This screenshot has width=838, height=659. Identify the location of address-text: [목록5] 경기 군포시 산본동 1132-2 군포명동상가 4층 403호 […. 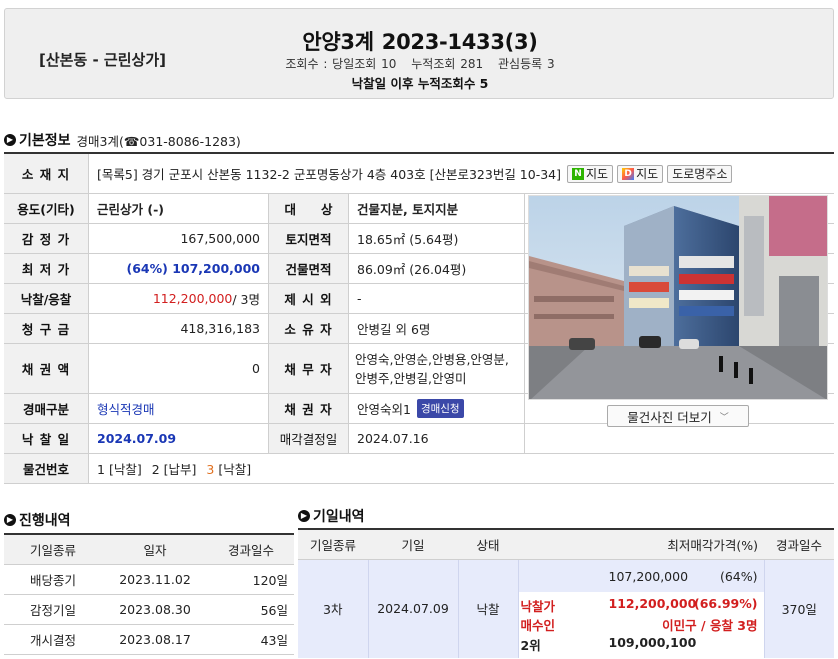
(329, 174).